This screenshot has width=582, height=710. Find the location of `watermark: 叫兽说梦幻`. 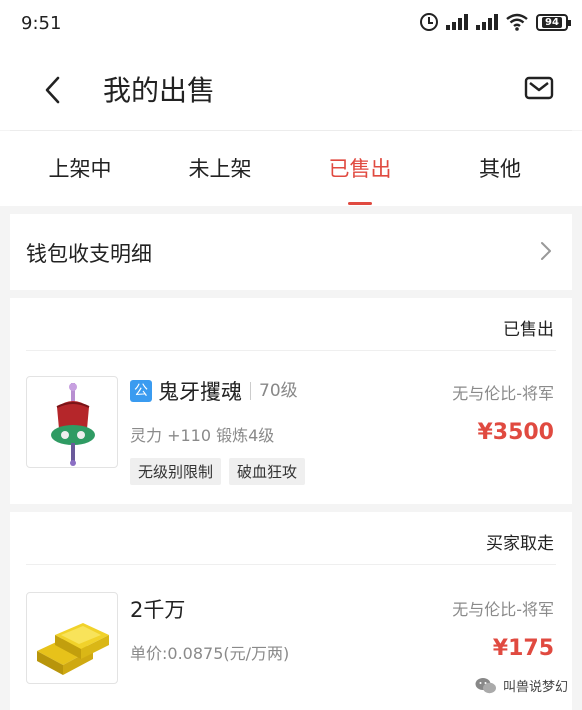

watermark: 叫兽说梦幻 is located at coordinates (521, 685).